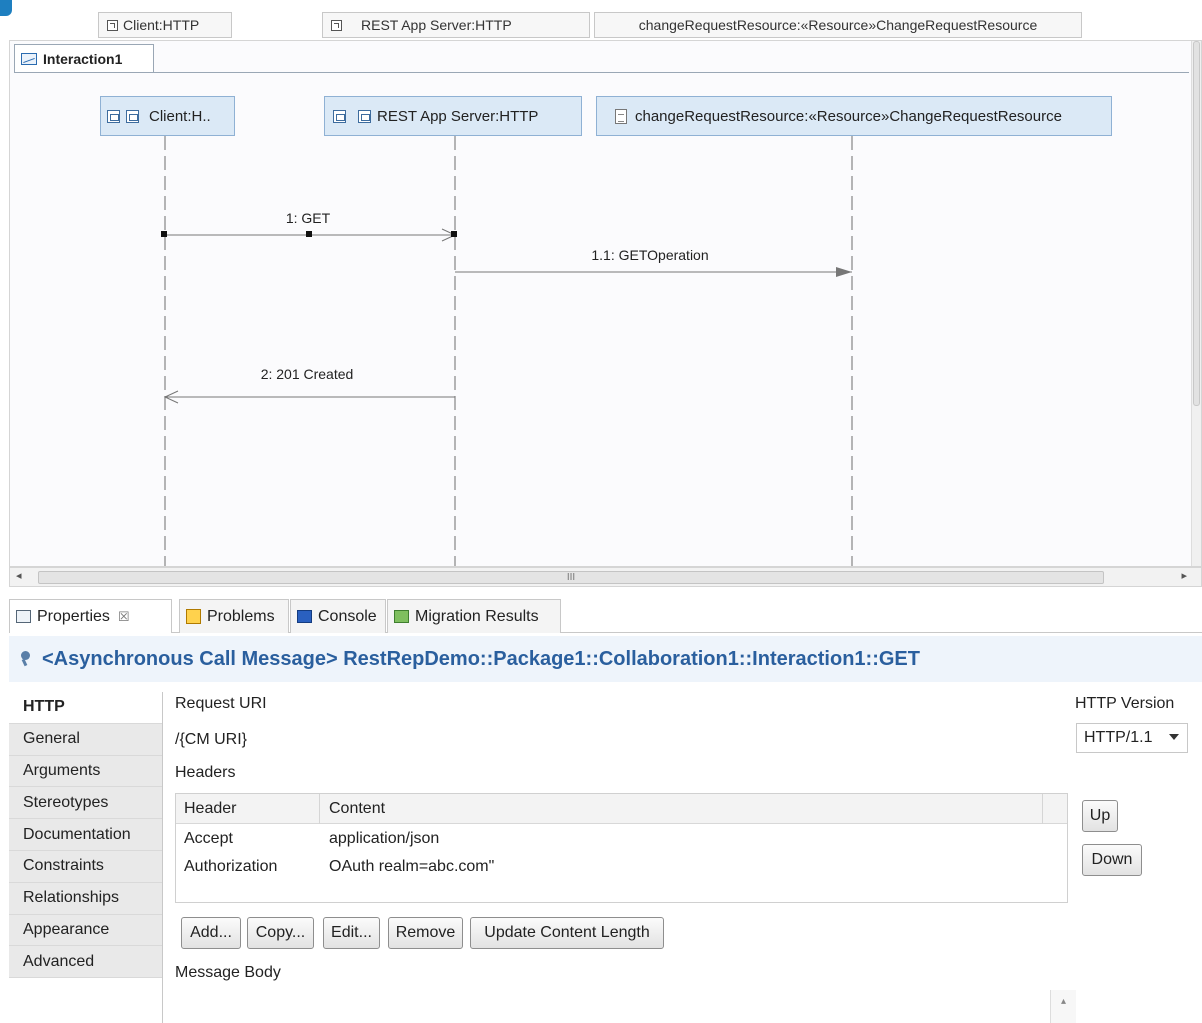 The height and width of the screenshot is (1023, 1202). I want to click on resource-document-icon, so click(621, 116).